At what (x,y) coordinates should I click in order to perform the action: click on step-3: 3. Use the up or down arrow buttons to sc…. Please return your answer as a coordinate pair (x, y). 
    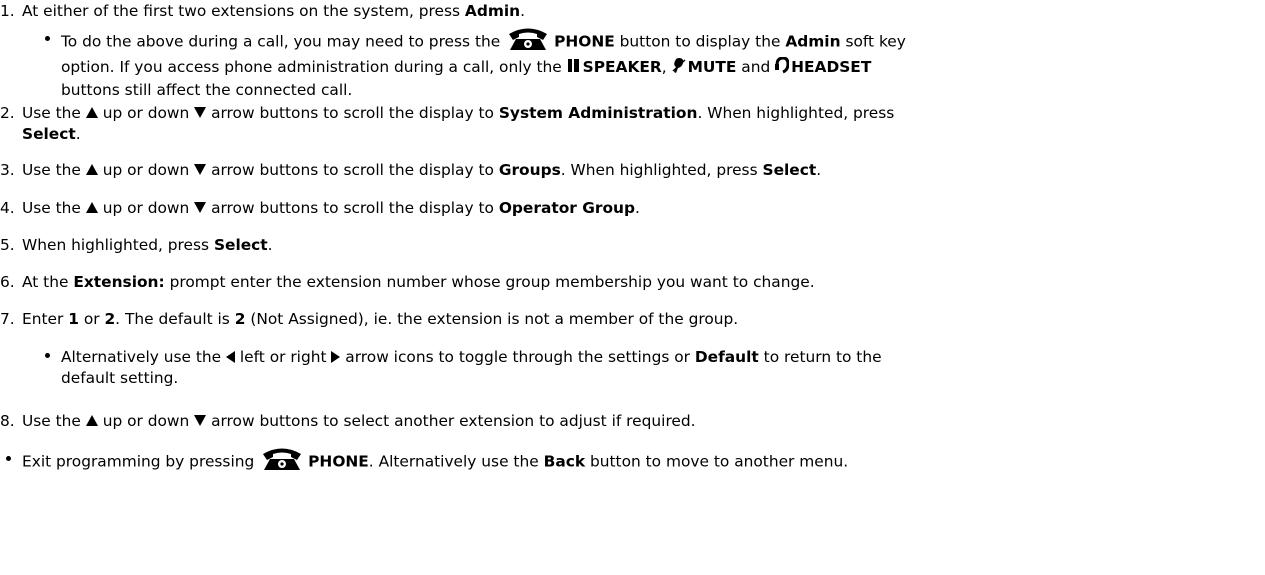
    Looking at the image, I should click on (410, 170).